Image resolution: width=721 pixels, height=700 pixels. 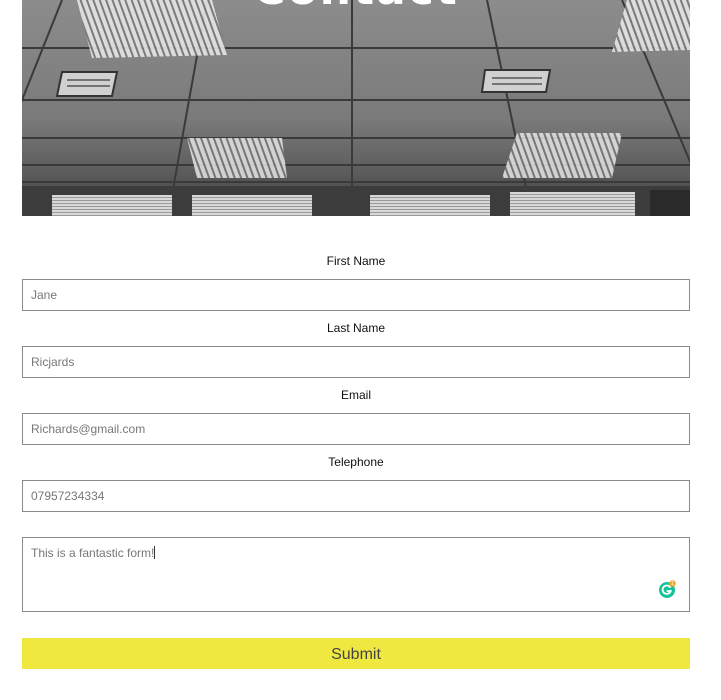 I want to click on page-title: Contact, so click(x=356, y=7).